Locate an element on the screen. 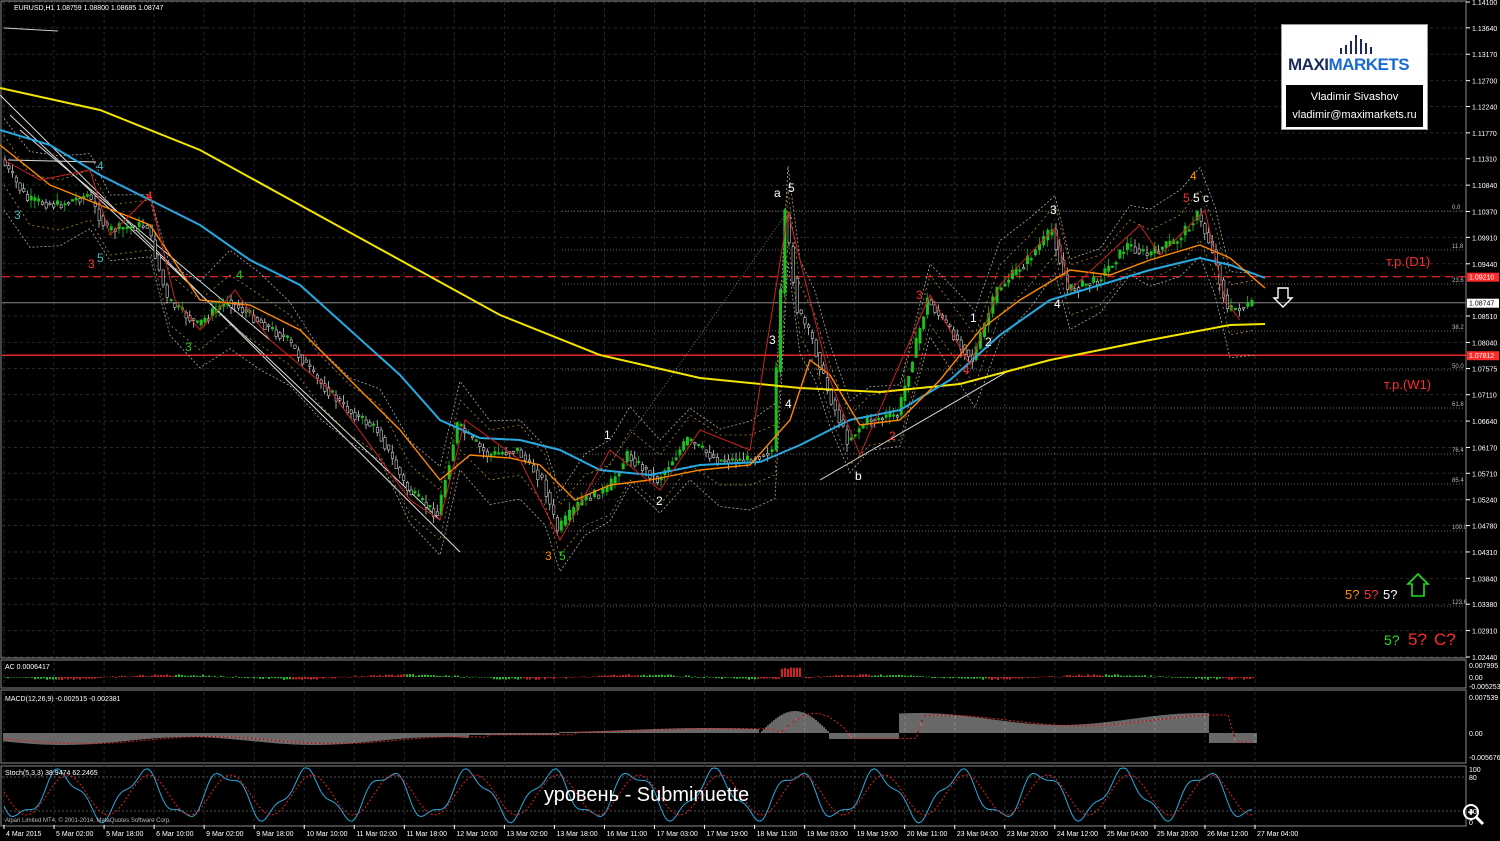  wave-label: 4 is located at coordinates (788, 404).